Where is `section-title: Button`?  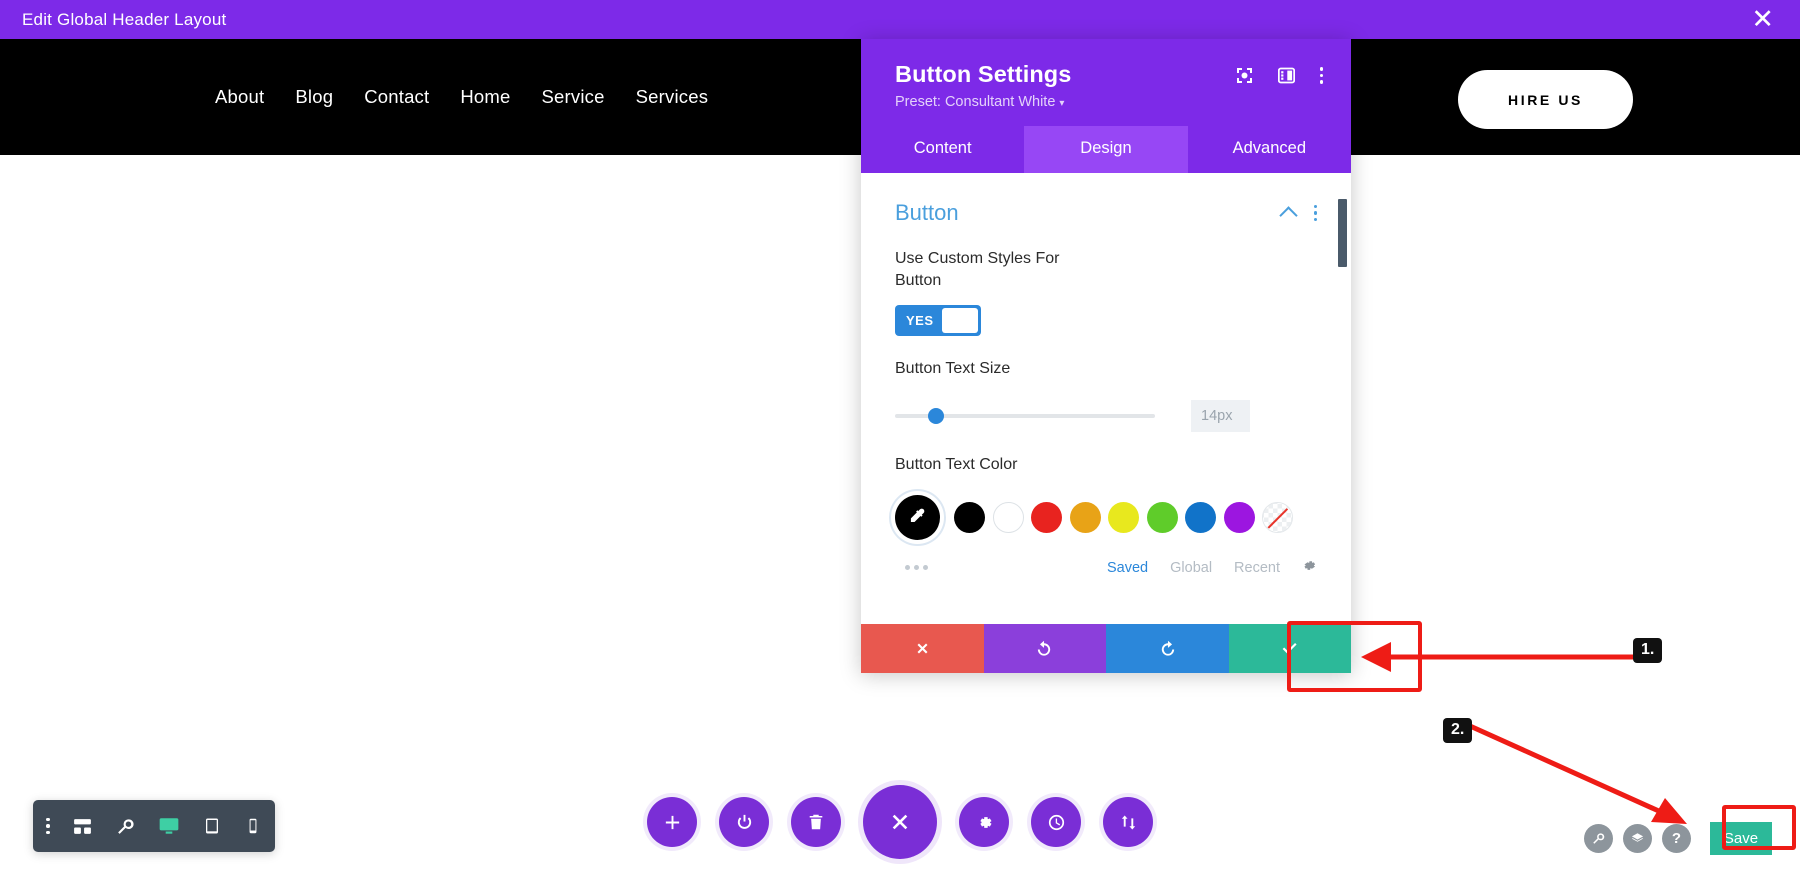
section-title: Button is located at coordinates (927, 212).